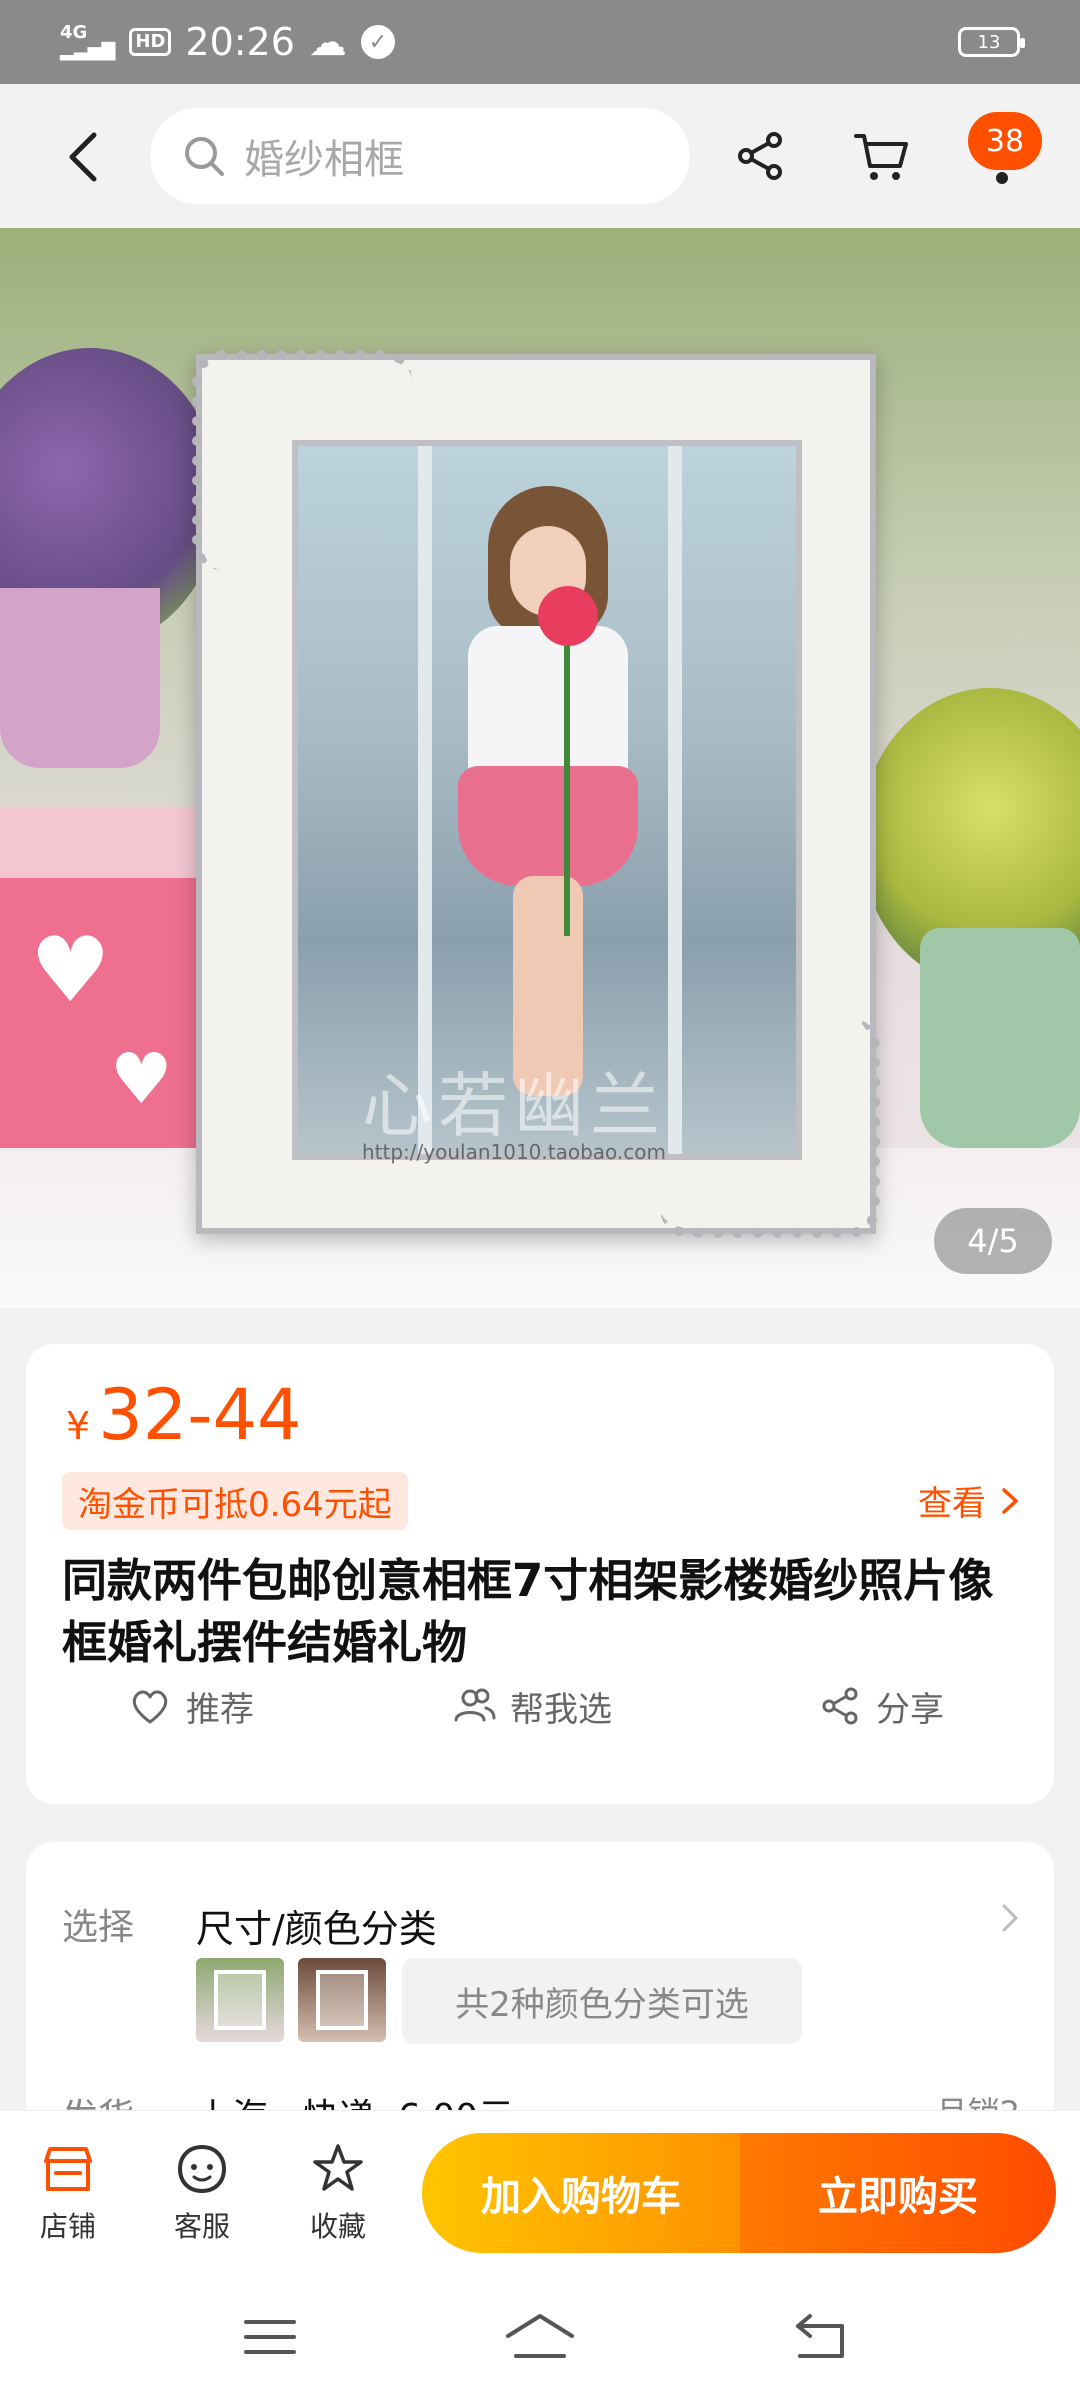  Describe the element at coordinates (78, 1426) in the screenshot. I see `currency-symbol: ¥` at that location.